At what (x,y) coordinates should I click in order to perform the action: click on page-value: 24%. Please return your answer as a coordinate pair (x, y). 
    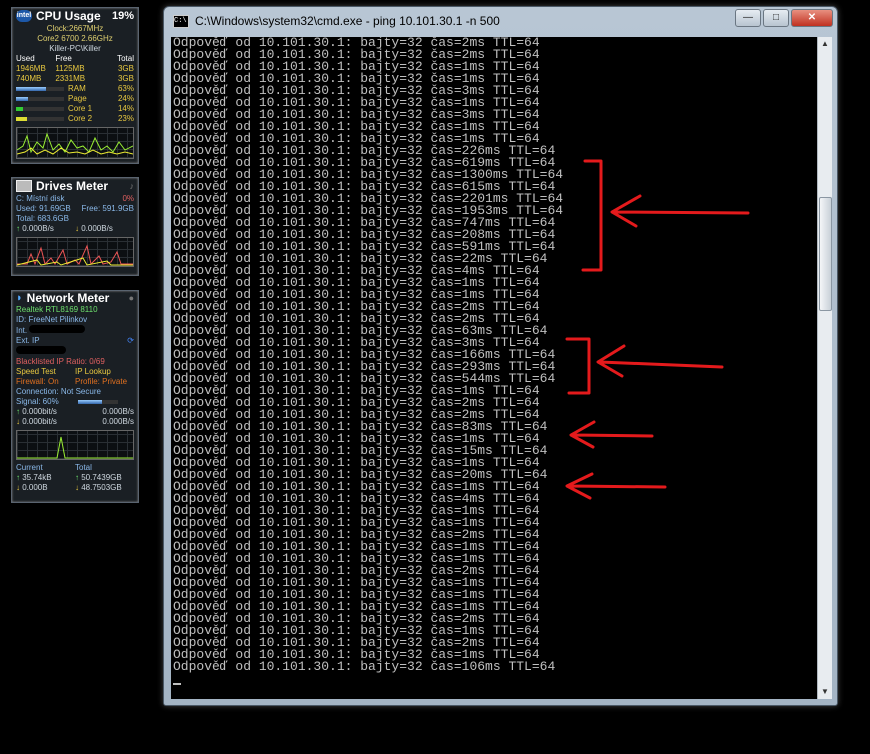
    Looking at the image, I should click on (125, 98).